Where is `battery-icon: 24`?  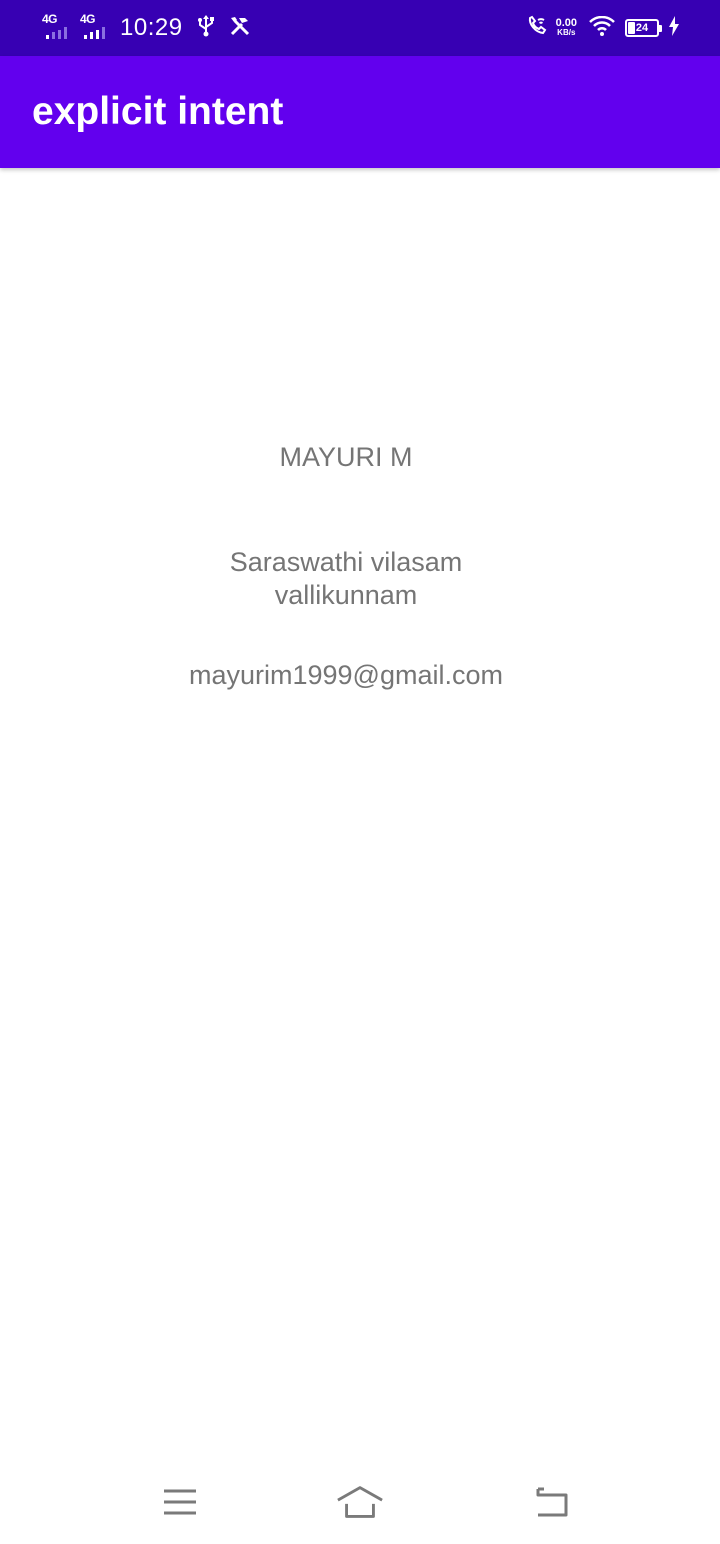
battery-icon: 24 is located at coordinates (642, 28).